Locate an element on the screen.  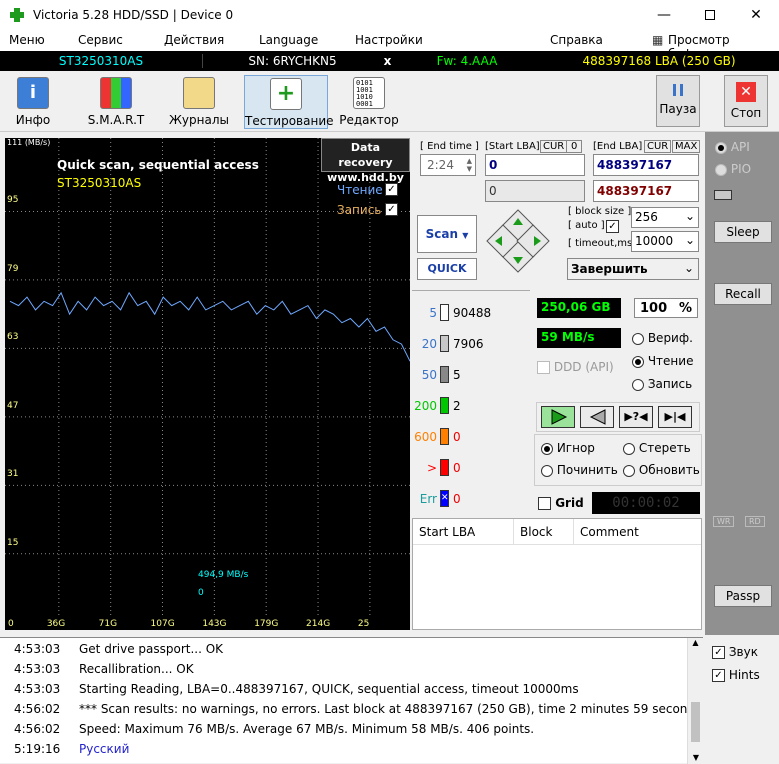
butterfly-button: ▶|◀ is located at coordinates (675, 417).